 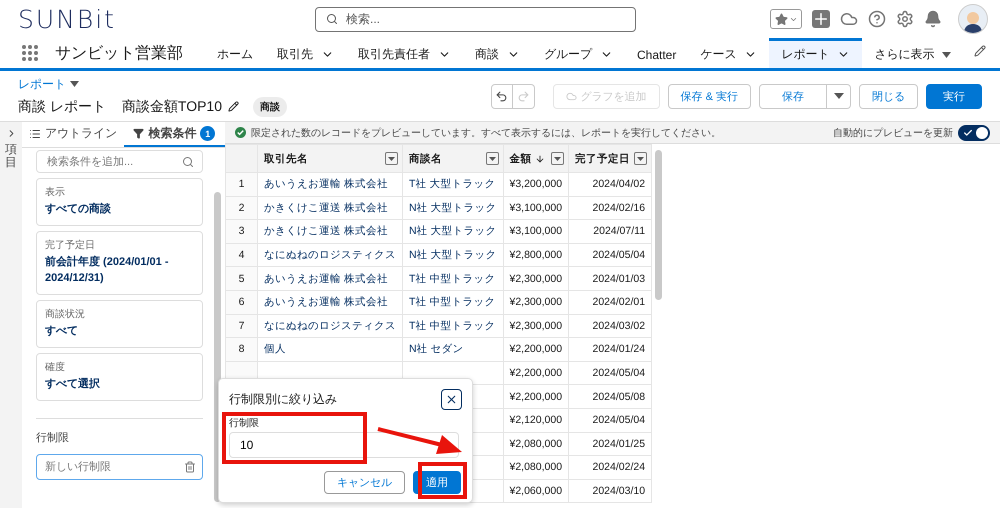 What do you see at coordinates (877, 19) in the screenshot?
I see `help-icon` at bounding box center [877, 19].